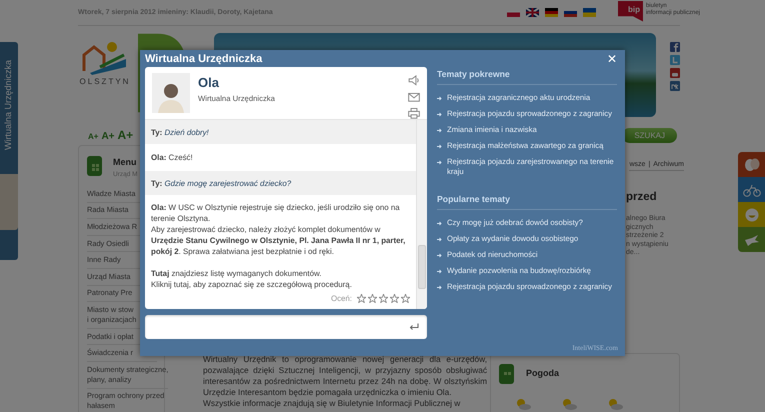  I want to click on social-network-icon, so click(675, 86).